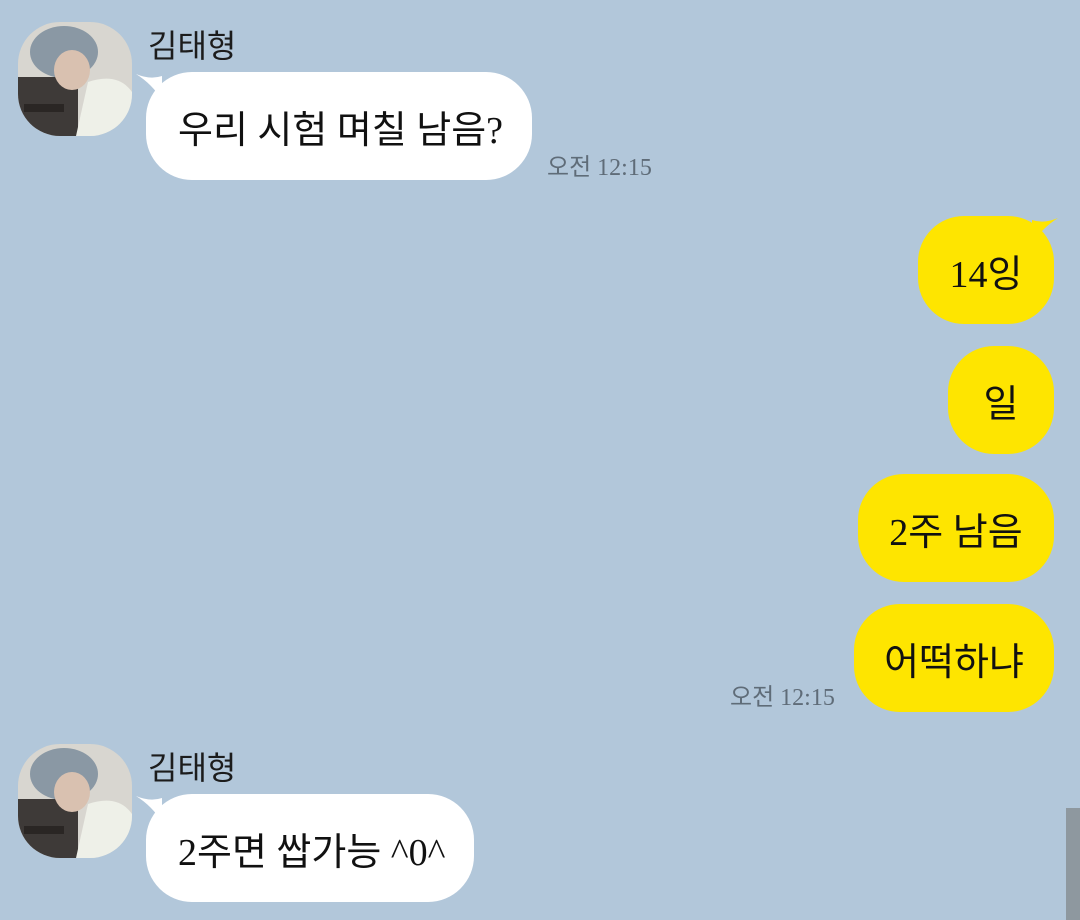 This screenshot has width=1080, height=920. Describe the element at coordinates (1001, 404) in the screenshot. I see `message-text: 일` at that location.